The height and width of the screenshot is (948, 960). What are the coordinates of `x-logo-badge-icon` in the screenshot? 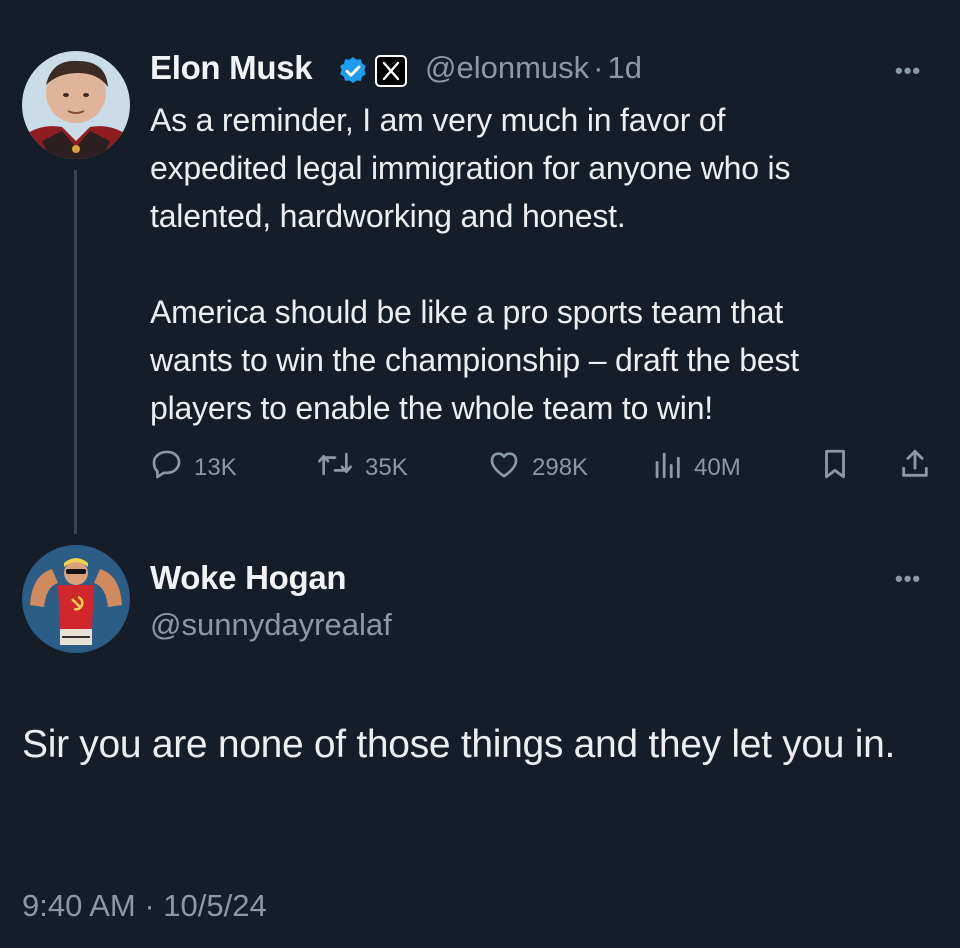 It's located at (391, 73).